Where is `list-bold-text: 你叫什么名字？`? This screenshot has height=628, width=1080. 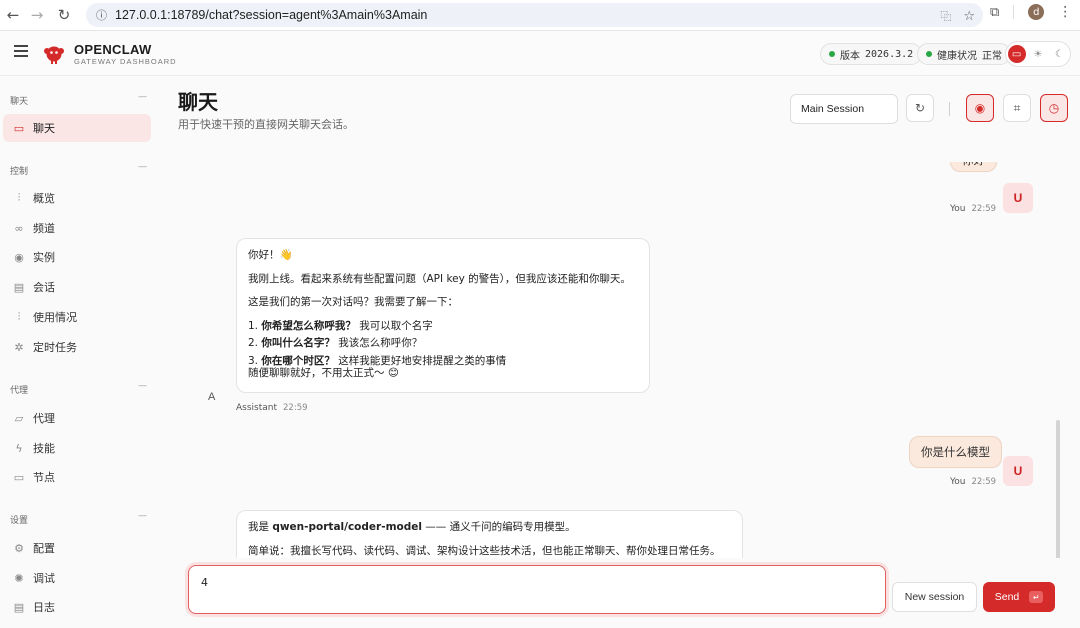
list-bold-text: 你叫什么名字？ is located at coordinates (298, 343).